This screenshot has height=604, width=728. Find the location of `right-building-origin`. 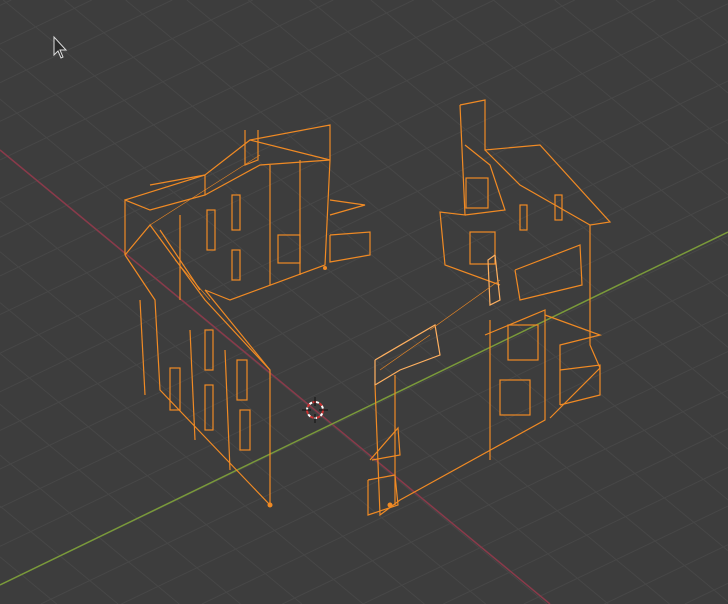

right-building-origin is located at coordinates (390, 505).